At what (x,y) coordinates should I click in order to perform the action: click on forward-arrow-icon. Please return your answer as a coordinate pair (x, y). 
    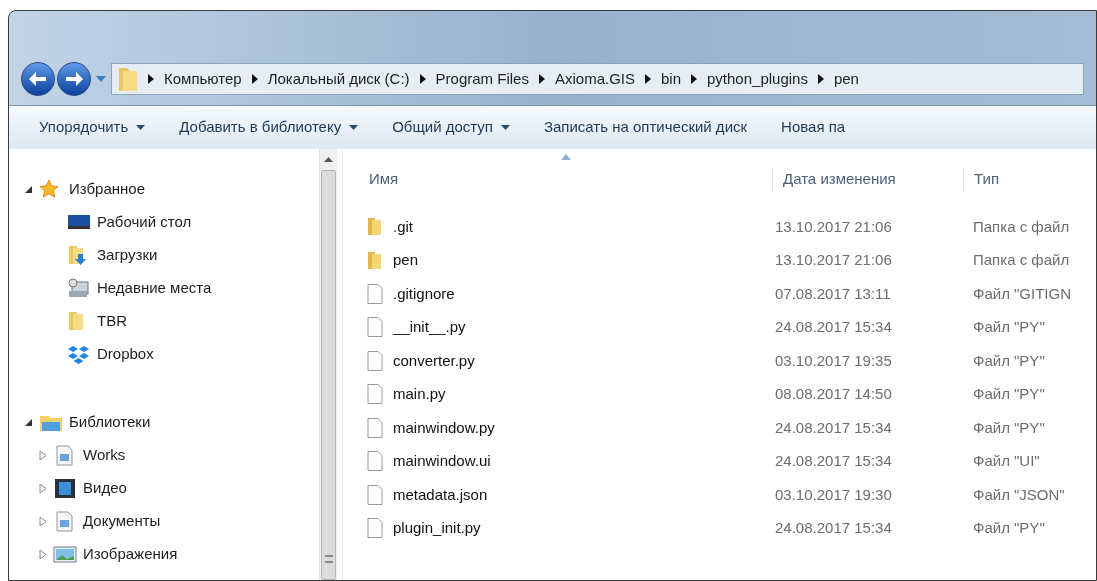
    Looking at the image, I should click on (74, 79).